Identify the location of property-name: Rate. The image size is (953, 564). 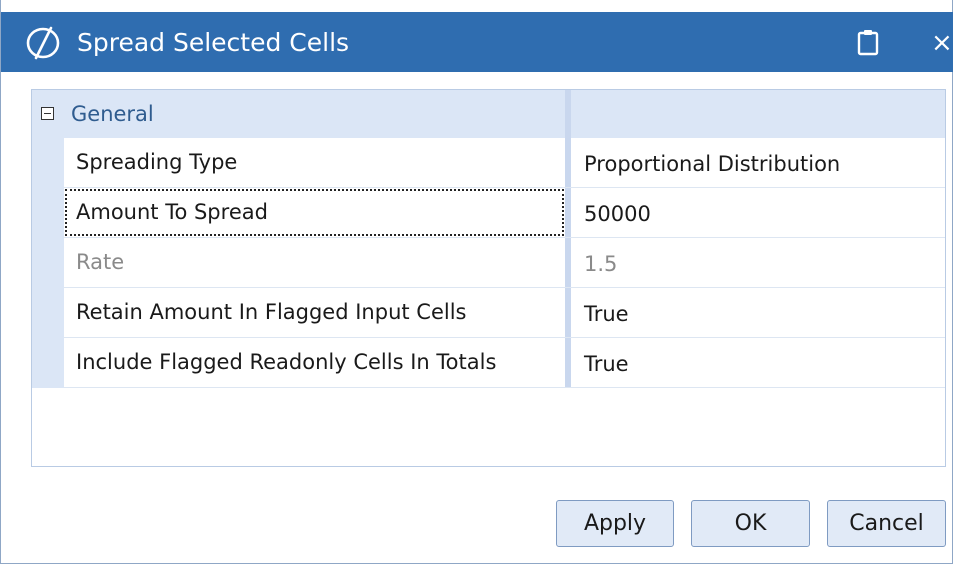
(100, 262).